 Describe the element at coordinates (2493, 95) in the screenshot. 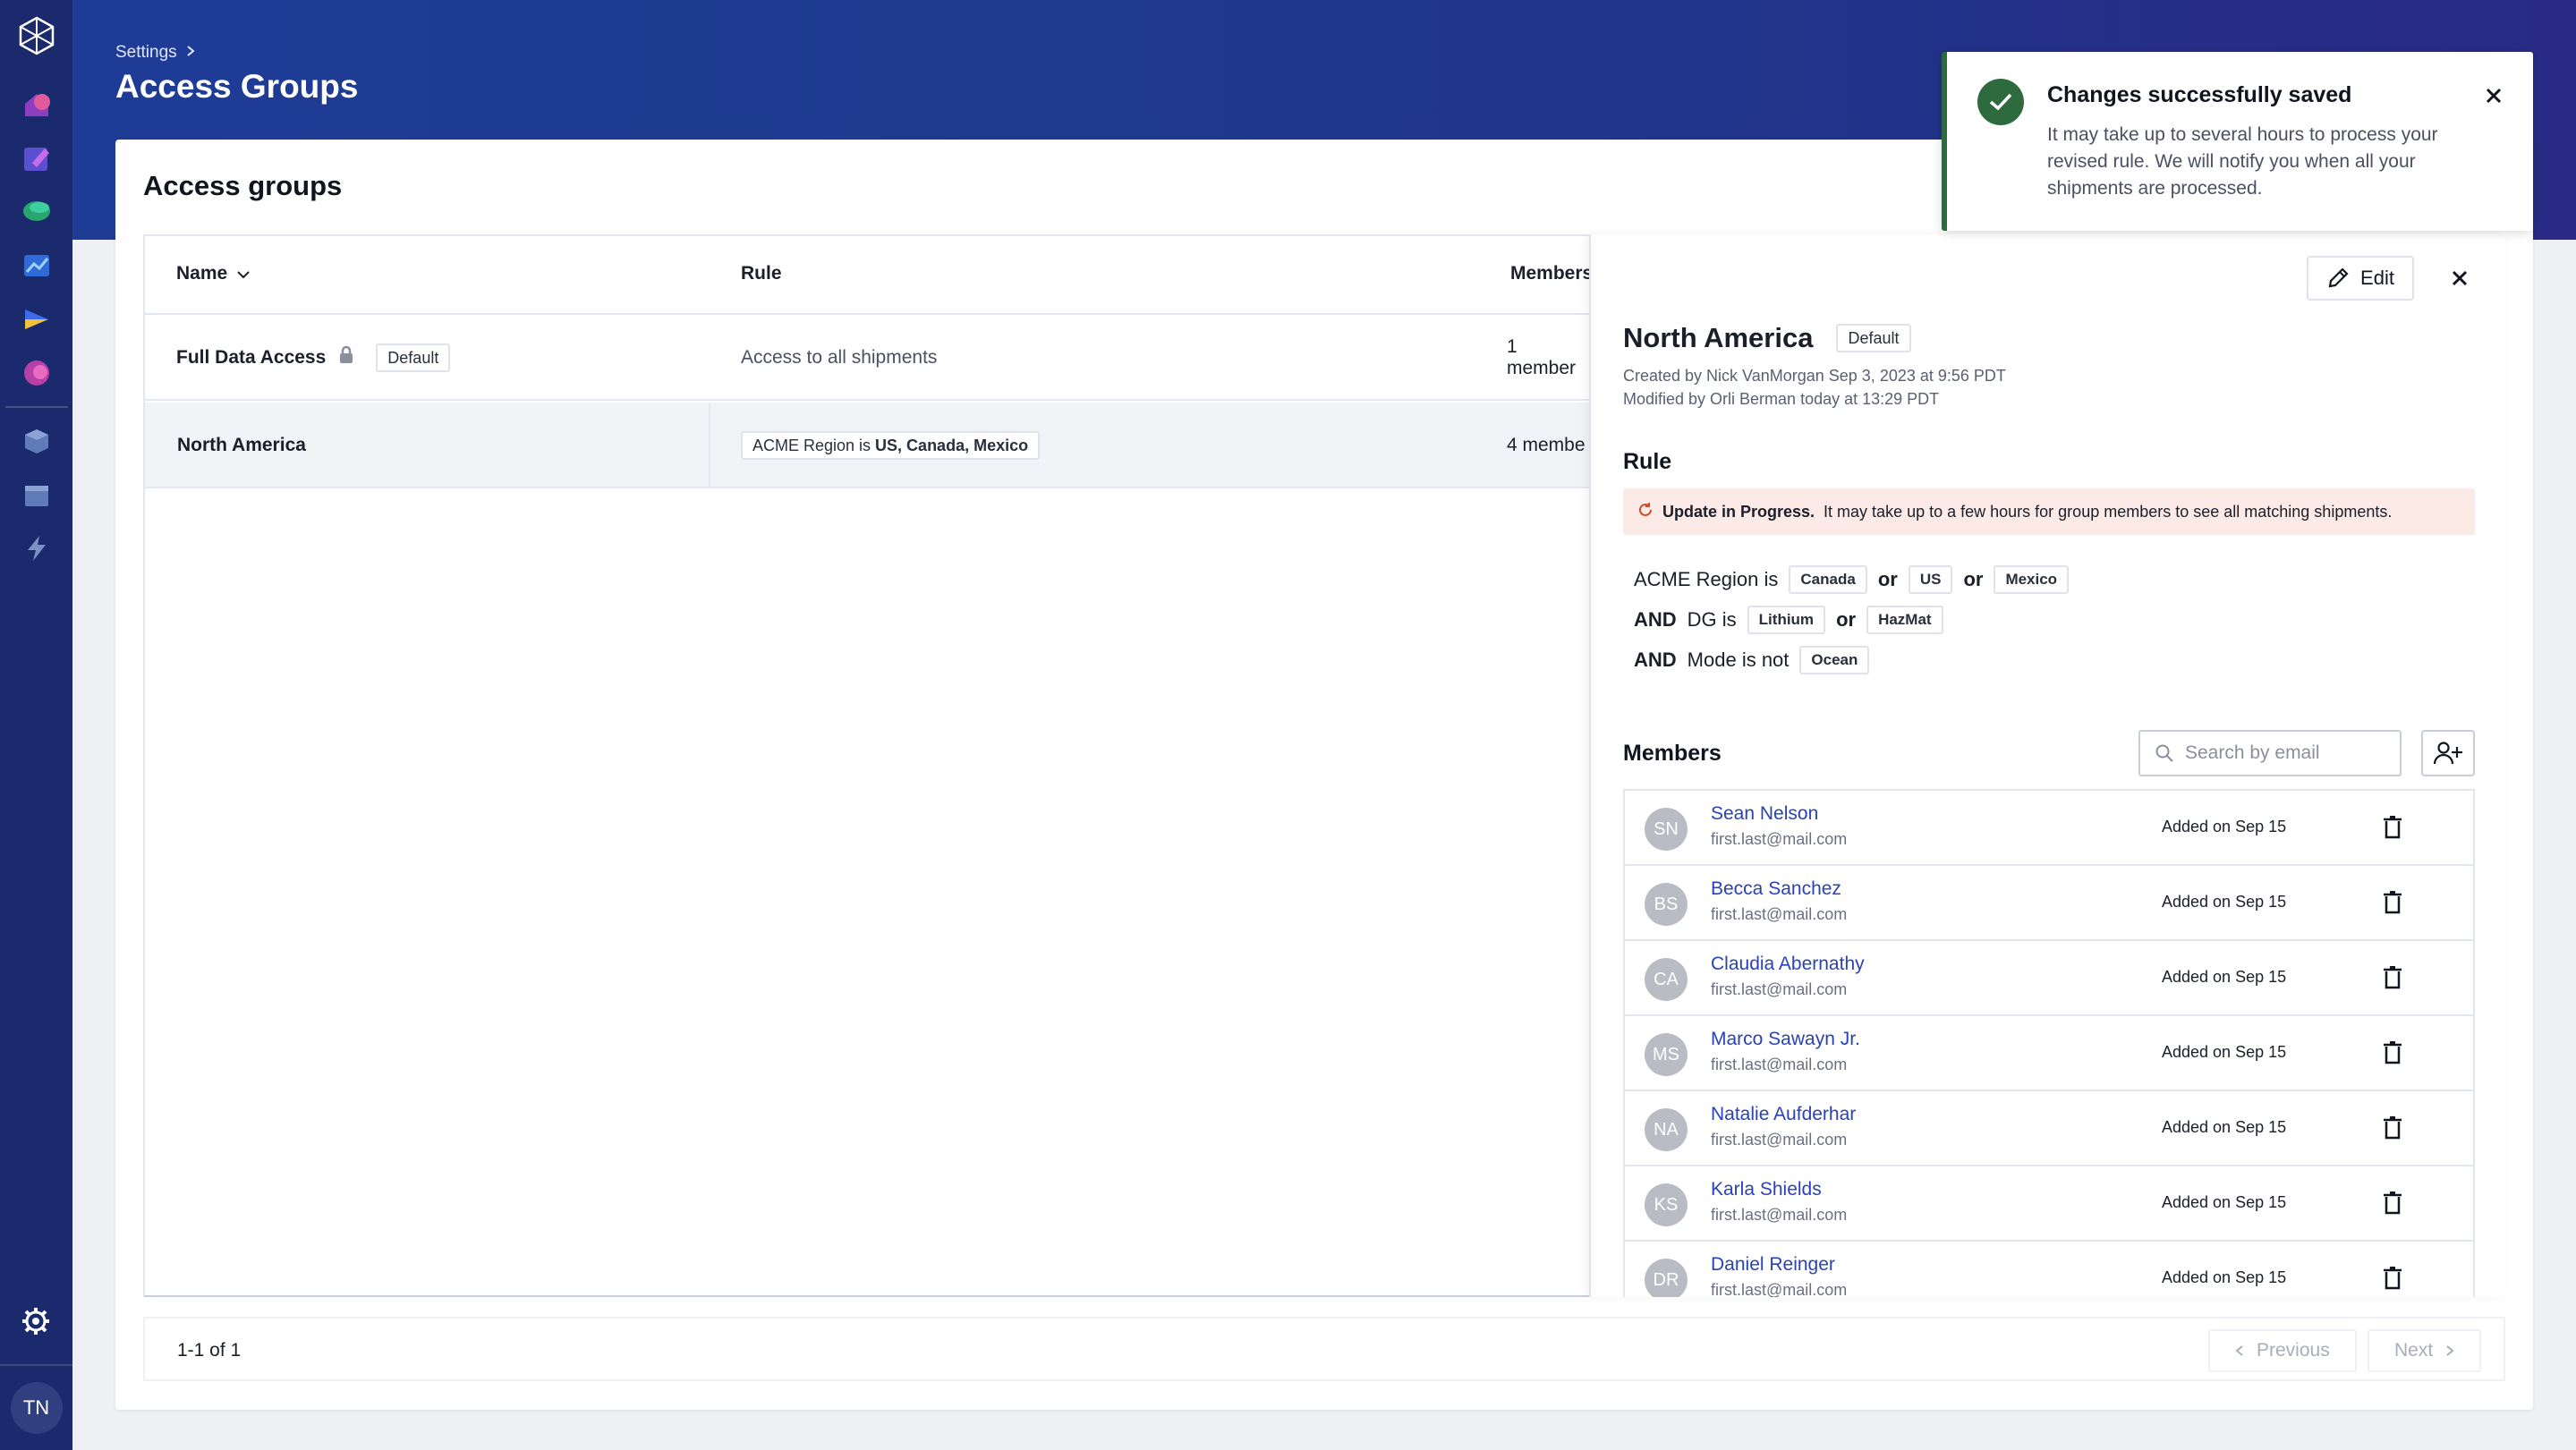

I see `close-toast-icon` at that location.